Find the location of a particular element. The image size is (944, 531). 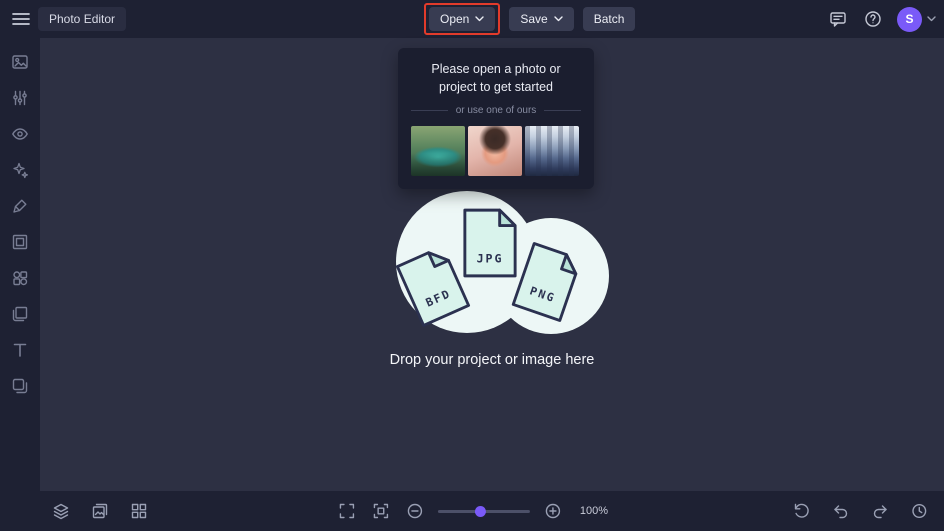

batch-button-label: Batch is located at coordinates (609, 19).